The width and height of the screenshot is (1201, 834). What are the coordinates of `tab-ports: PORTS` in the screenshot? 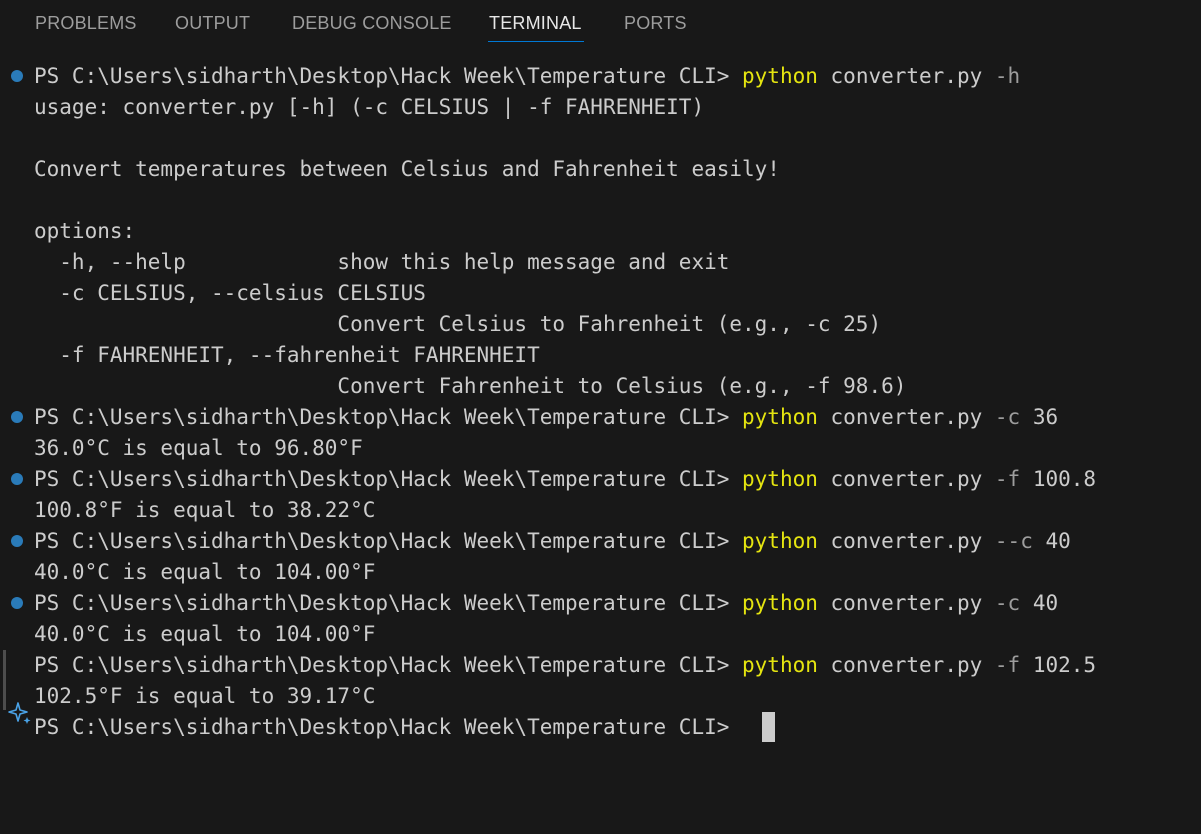 It's located at (655, 23).